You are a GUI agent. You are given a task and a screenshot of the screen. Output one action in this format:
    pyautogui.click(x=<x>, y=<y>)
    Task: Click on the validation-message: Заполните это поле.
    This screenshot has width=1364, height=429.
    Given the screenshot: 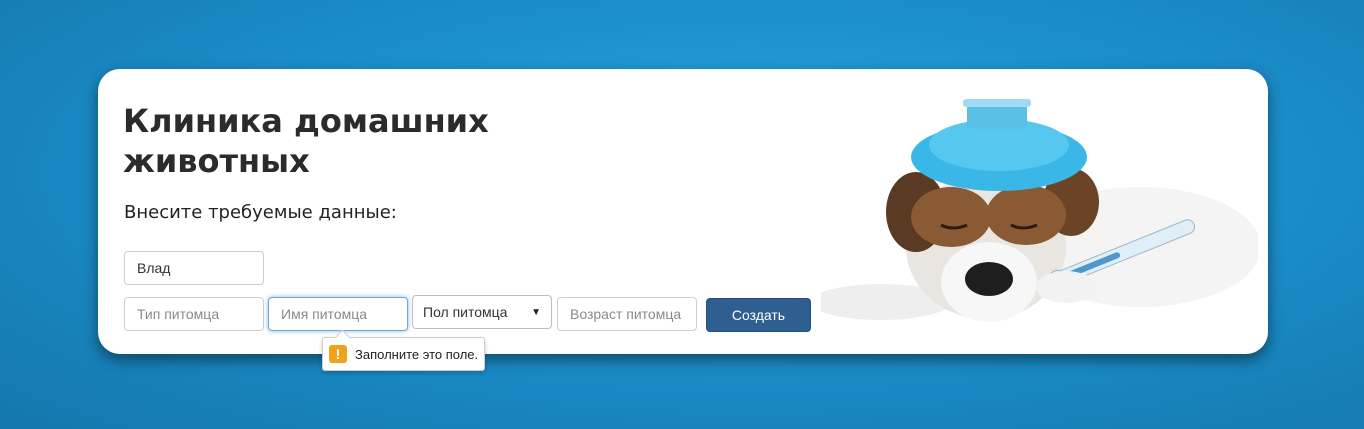 What is the action you would take?
    pyautogui.click(x=417, y=354)
    